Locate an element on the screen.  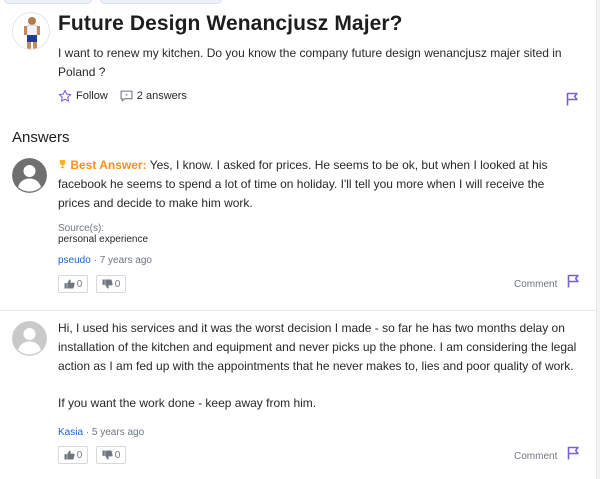
best-answer-label: Best Answer: is located at coordinates (108, 165).